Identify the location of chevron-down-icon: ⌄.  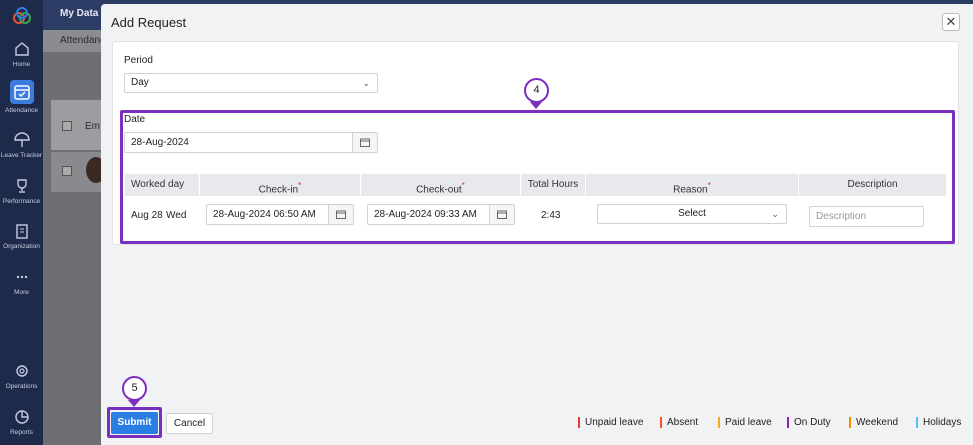
(366, 83).